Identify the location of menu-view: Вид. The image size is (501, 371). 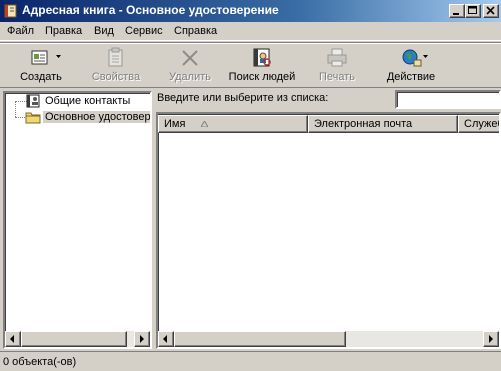
(104, 31).